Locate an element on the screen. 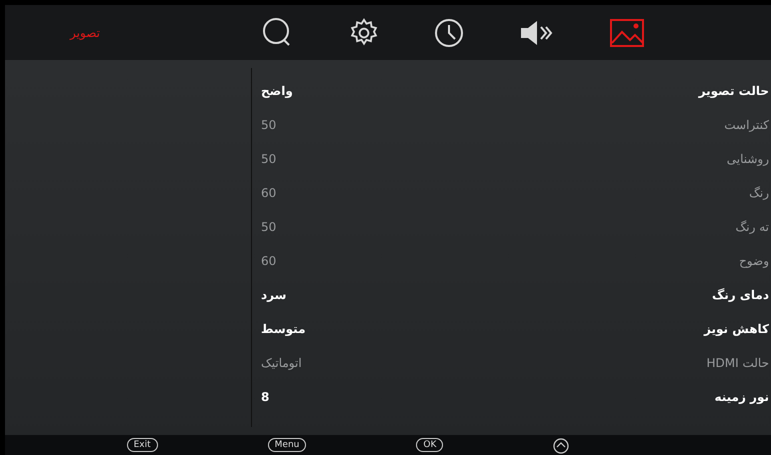 The image size is (771, 455). remote-key: Menu is located at coordinates (287, 445).